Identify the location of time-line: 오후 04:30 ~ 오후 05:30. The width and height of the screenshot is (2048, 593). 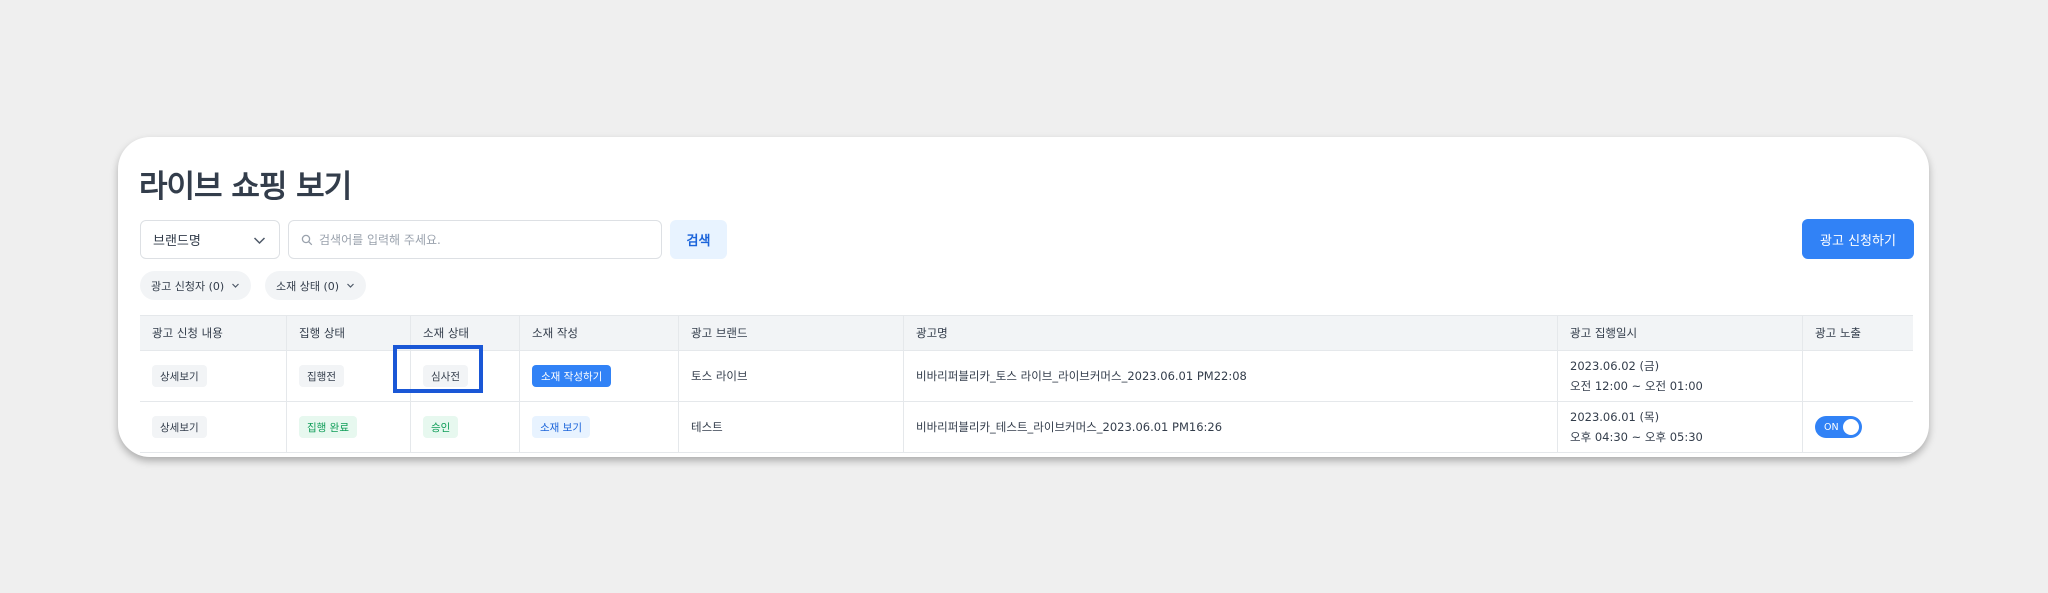
(1636, 437).